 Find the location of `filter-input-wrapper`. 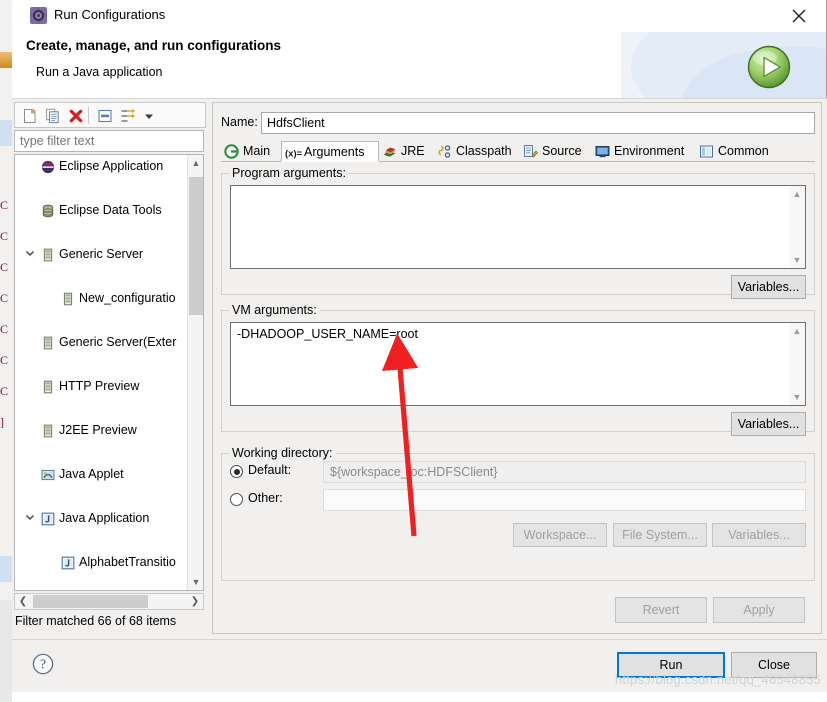

filter-input-wrapper is located at coordinates (109, 141).